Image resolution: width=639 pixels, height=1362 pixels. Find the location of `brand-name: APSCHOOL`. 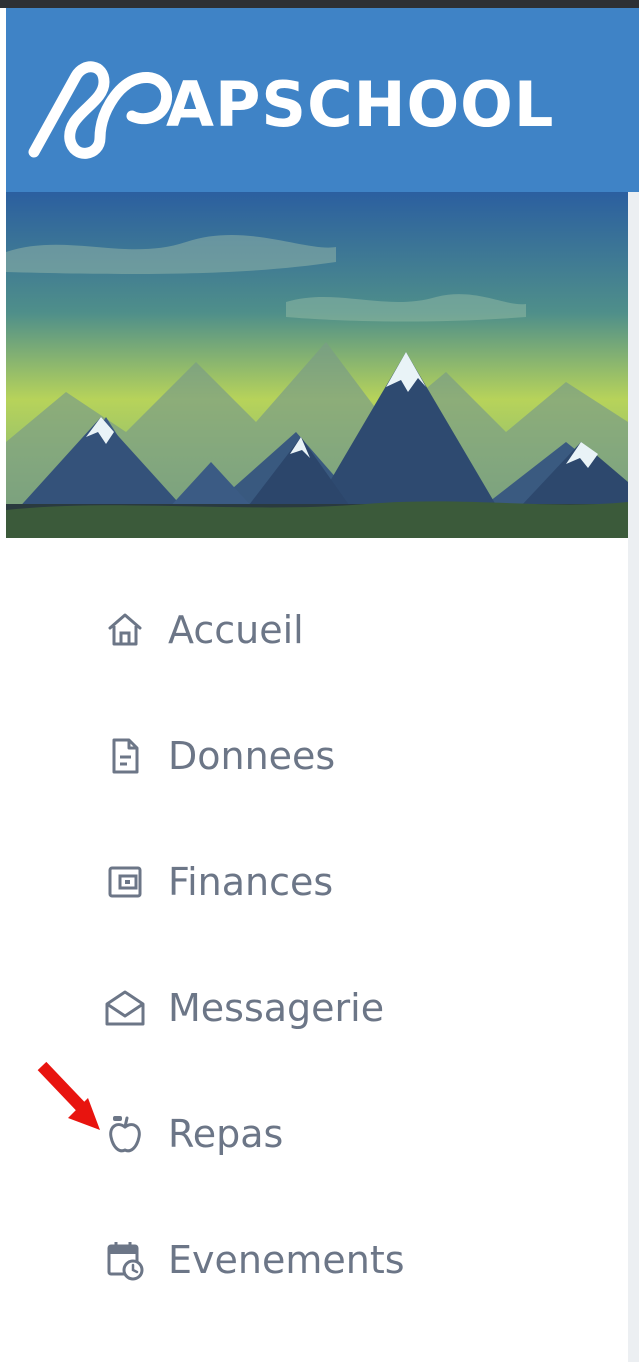

brand-name: APSCHOOL is located at coordinates (360, 105).